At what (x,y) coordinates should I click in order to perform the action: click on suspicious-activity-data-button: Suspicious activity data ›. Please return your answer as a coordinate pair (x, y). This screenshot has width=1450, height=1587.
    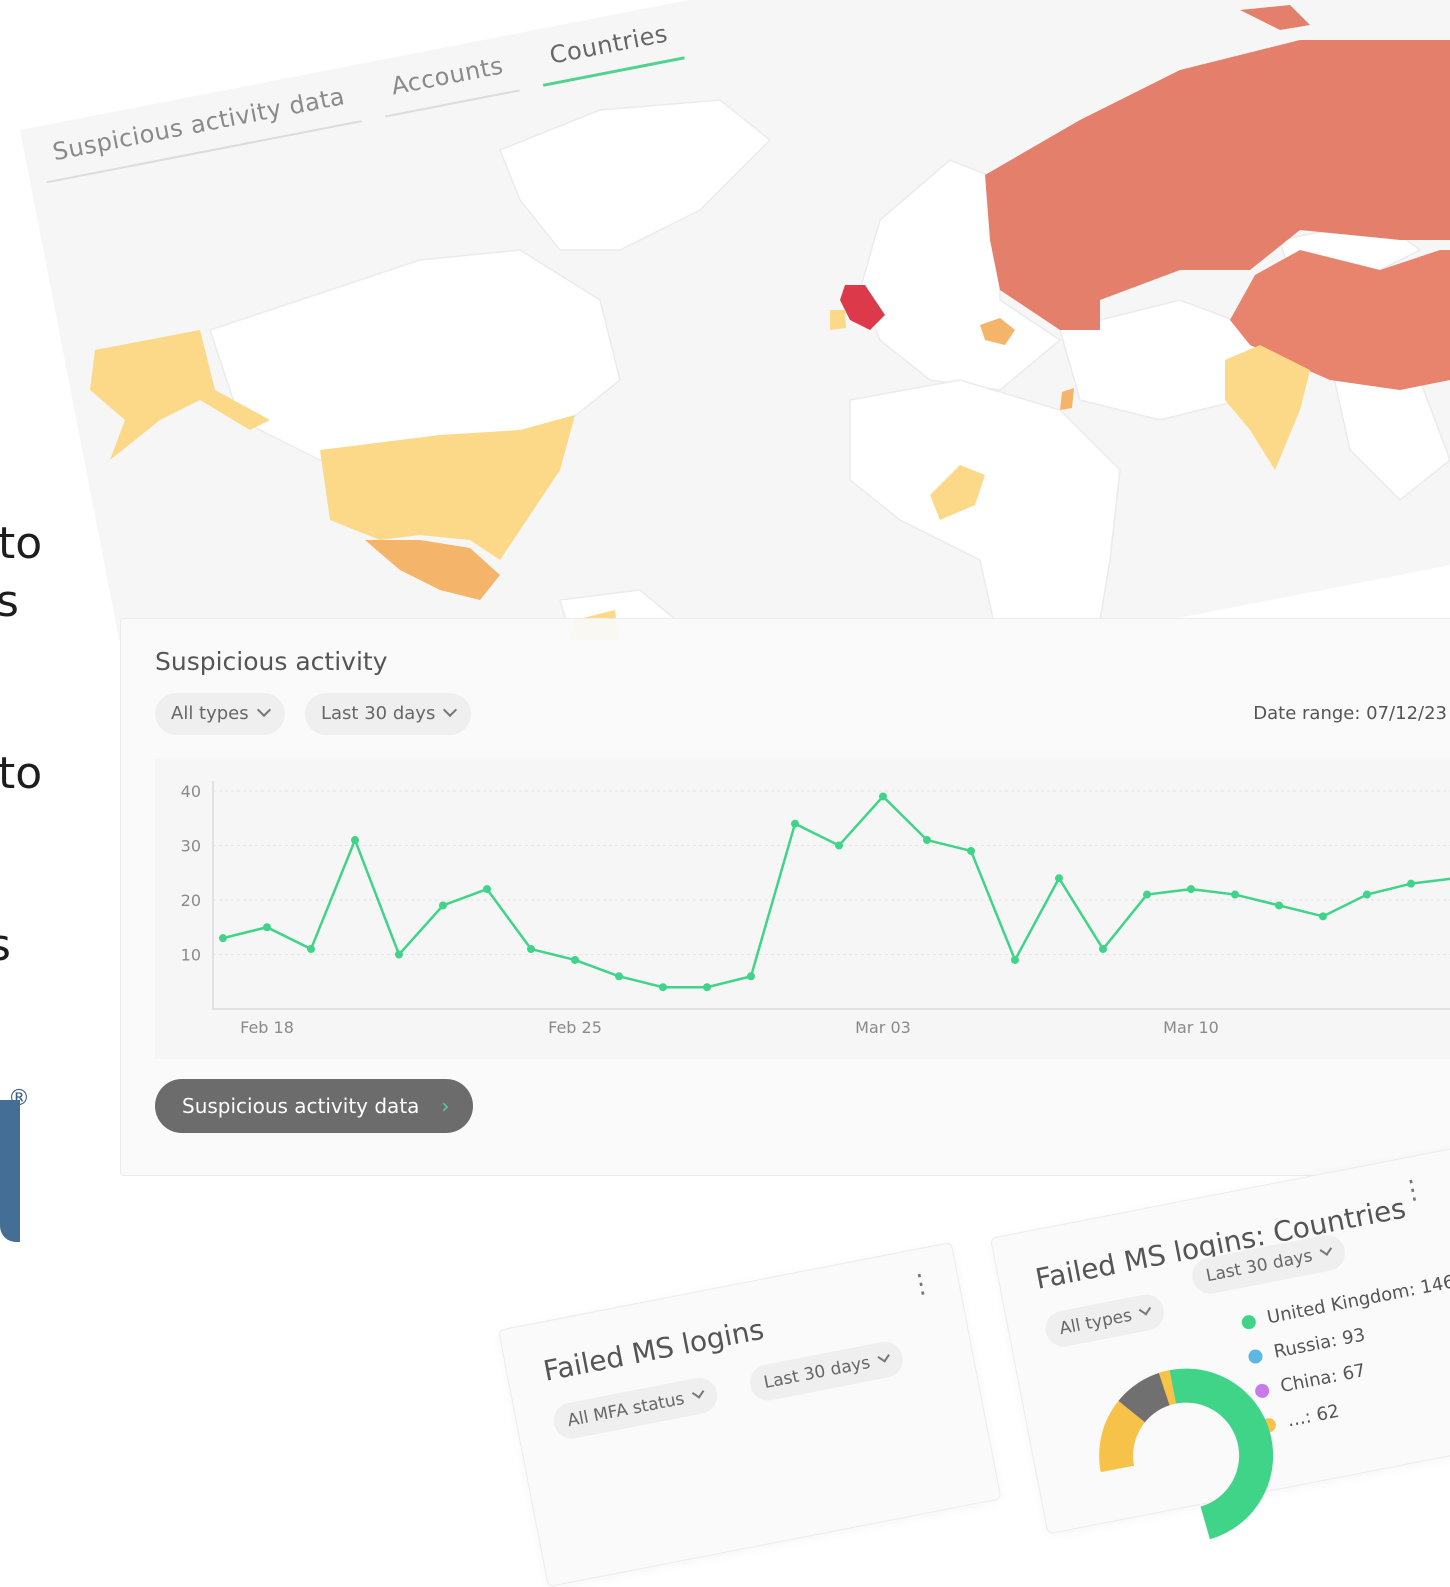
    Looking at the image, I should click on (314, 1106).